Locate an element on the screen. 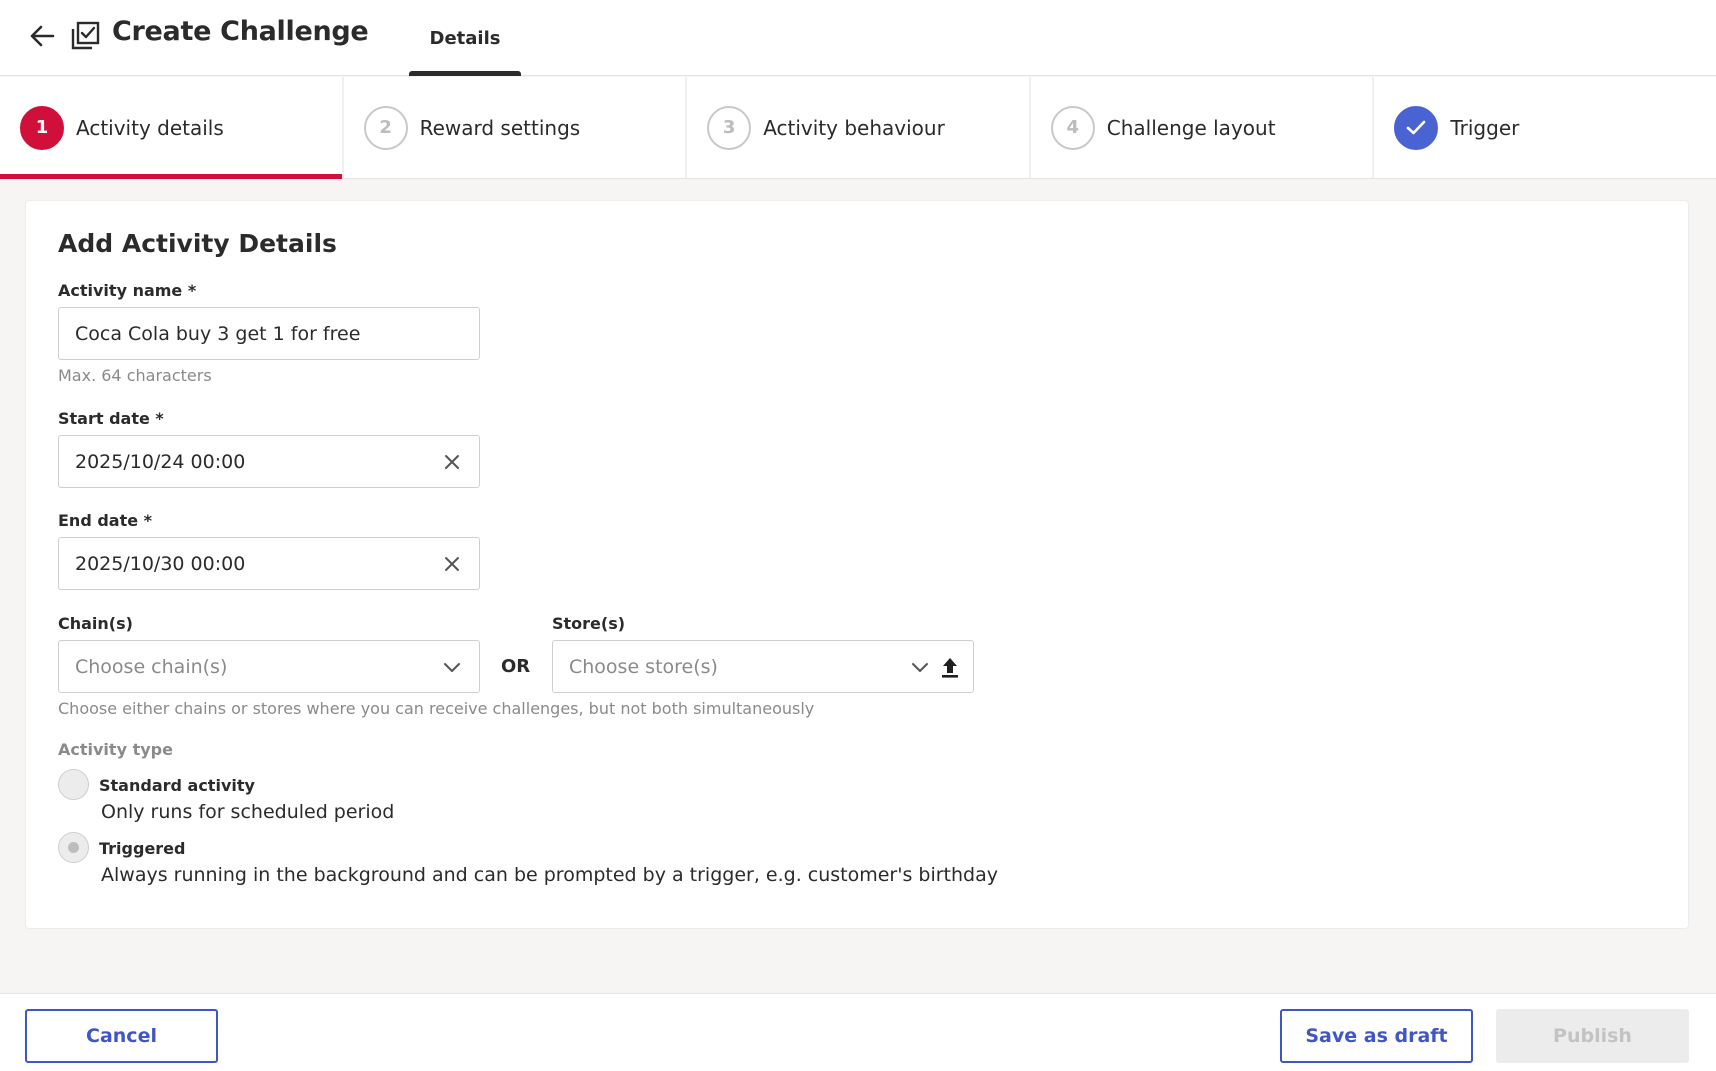 The width and height of the screenshot is (1716, 1071). chains-label: Chain(s) is located at coordinates (95, 623).